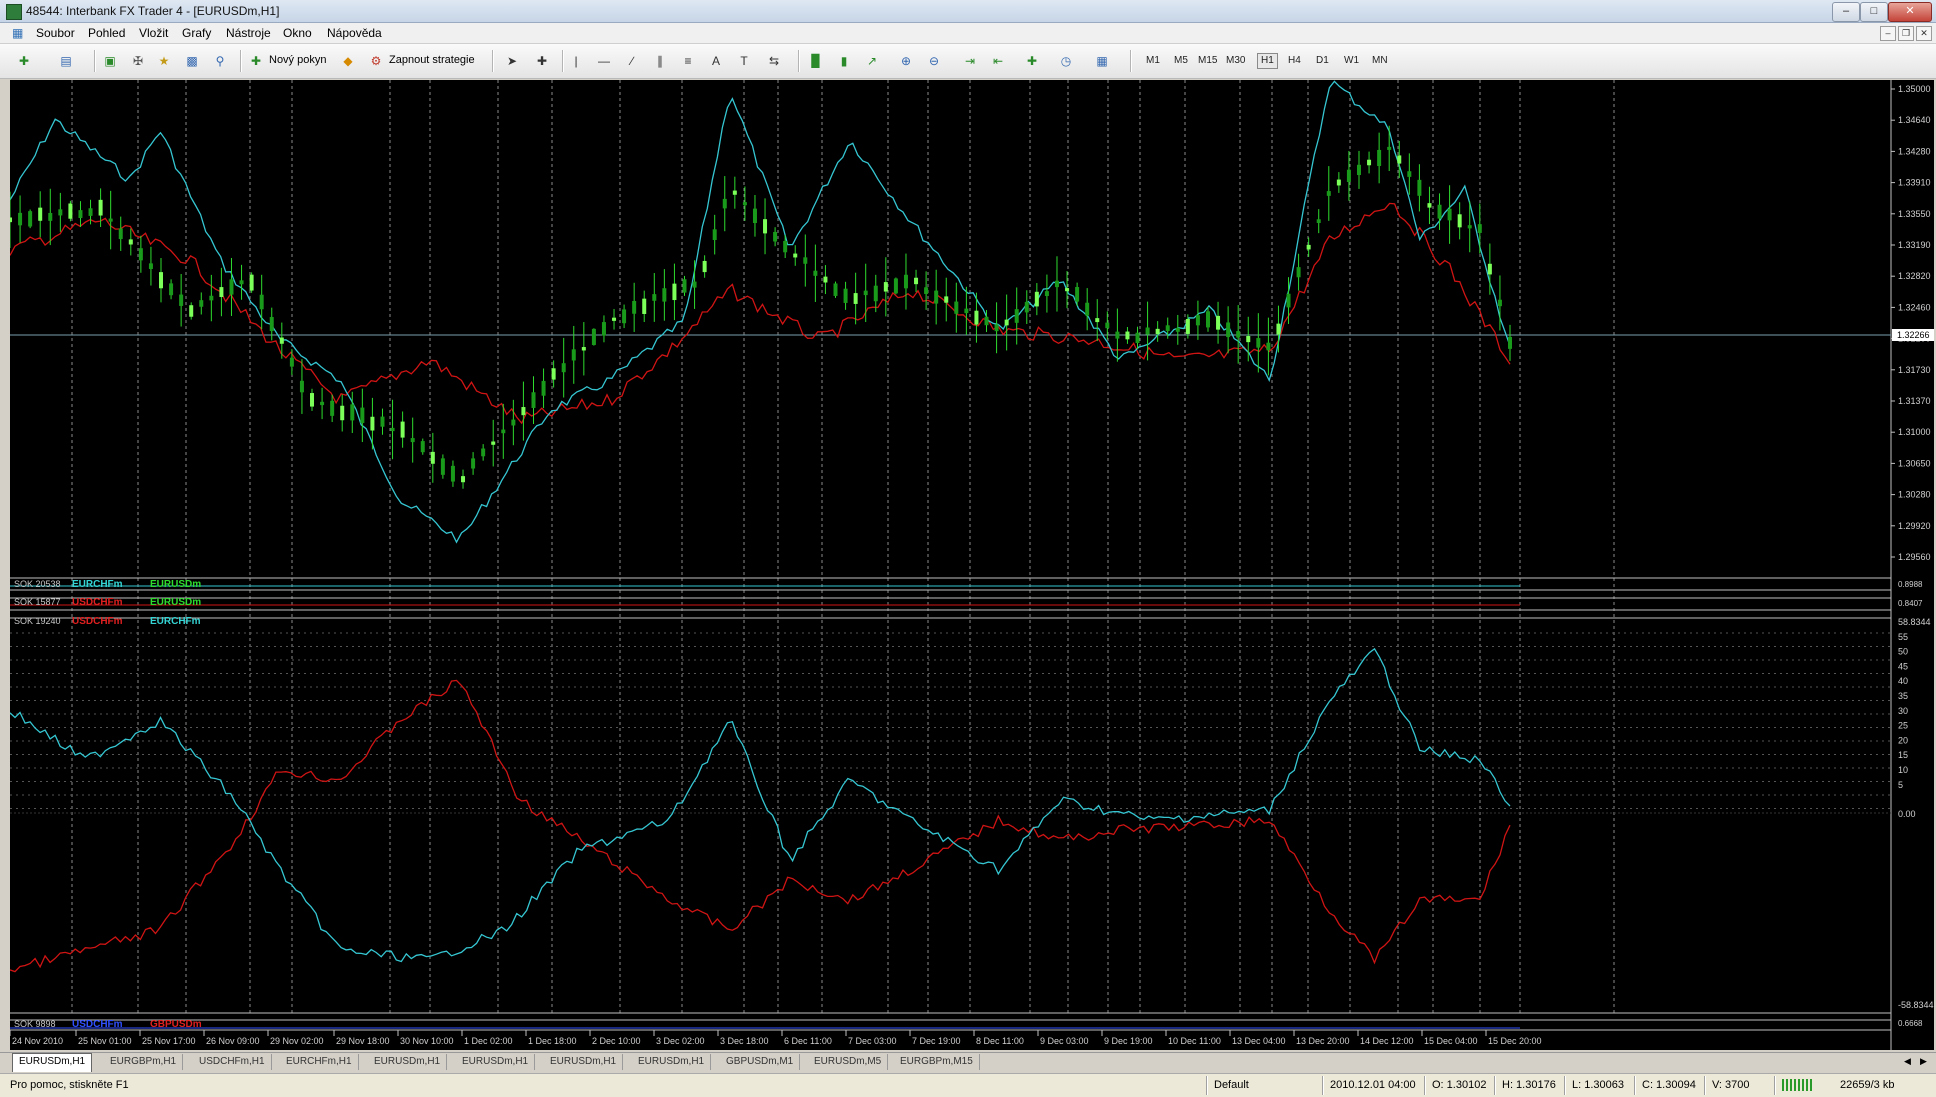  I want to click on menu-window: Okno, so click(297, 33).